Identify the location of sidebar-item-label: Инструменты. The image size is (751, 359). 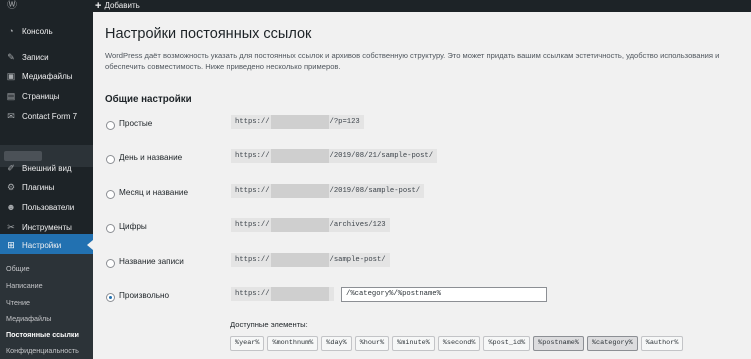
(47, 227).